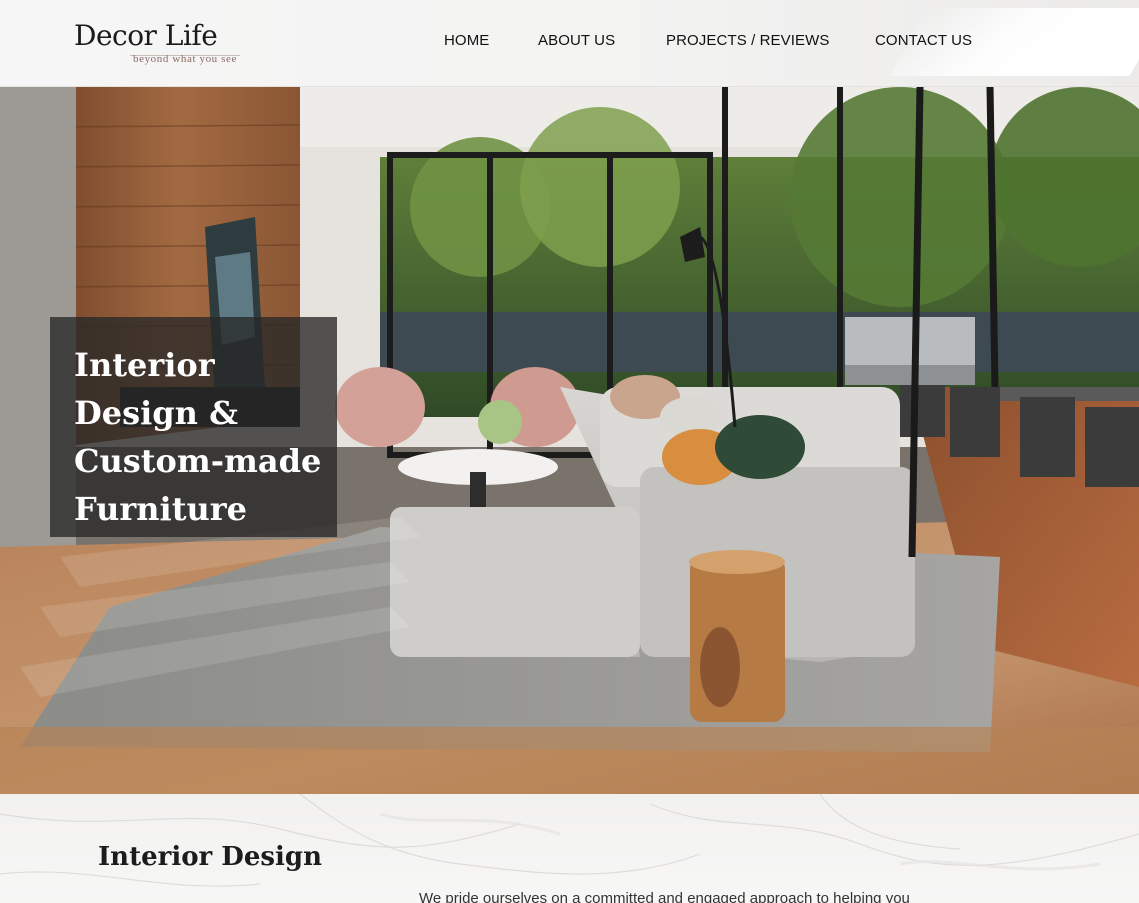  I want to click on nav-contact-us: CONTACT US, so click(923, 40).